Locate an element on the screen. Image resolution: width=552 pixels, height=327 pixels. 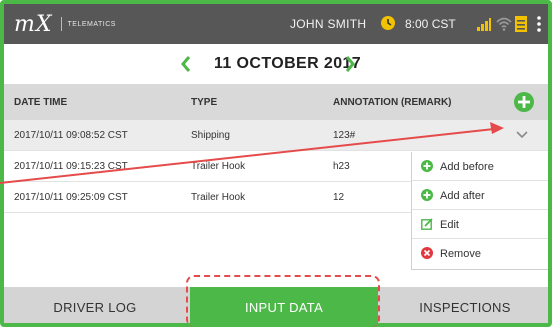
logo-divider is located at coordinates (61, 24).